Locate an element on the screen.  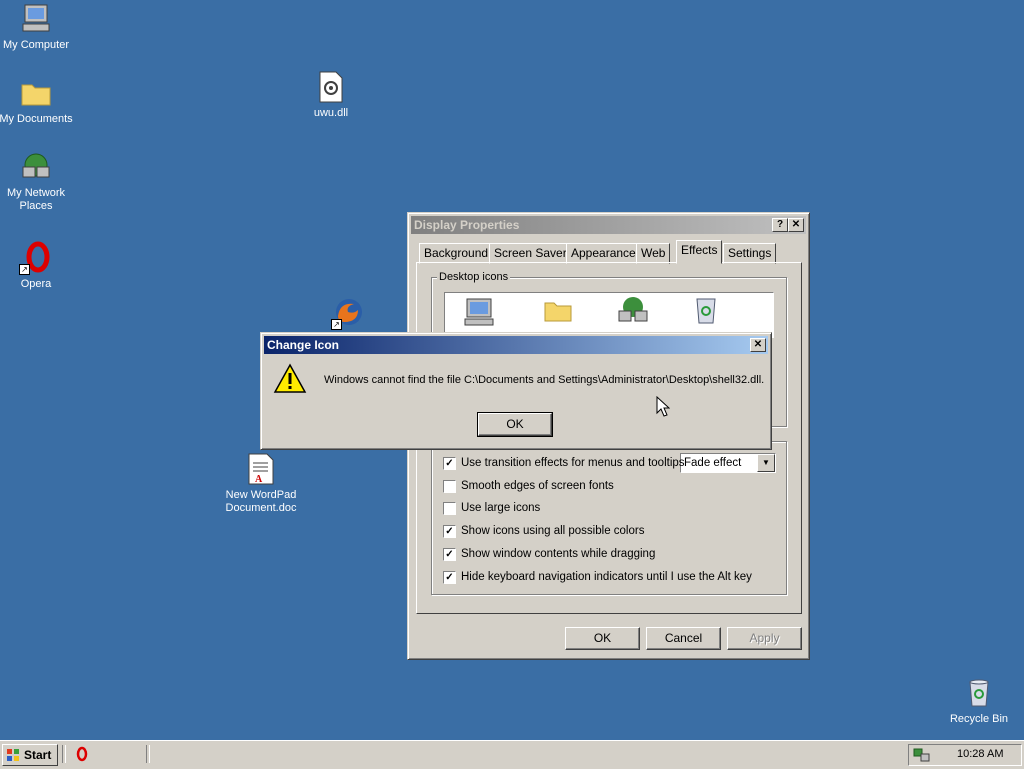
windows-logo-icon is located at coordinates (13, 758).